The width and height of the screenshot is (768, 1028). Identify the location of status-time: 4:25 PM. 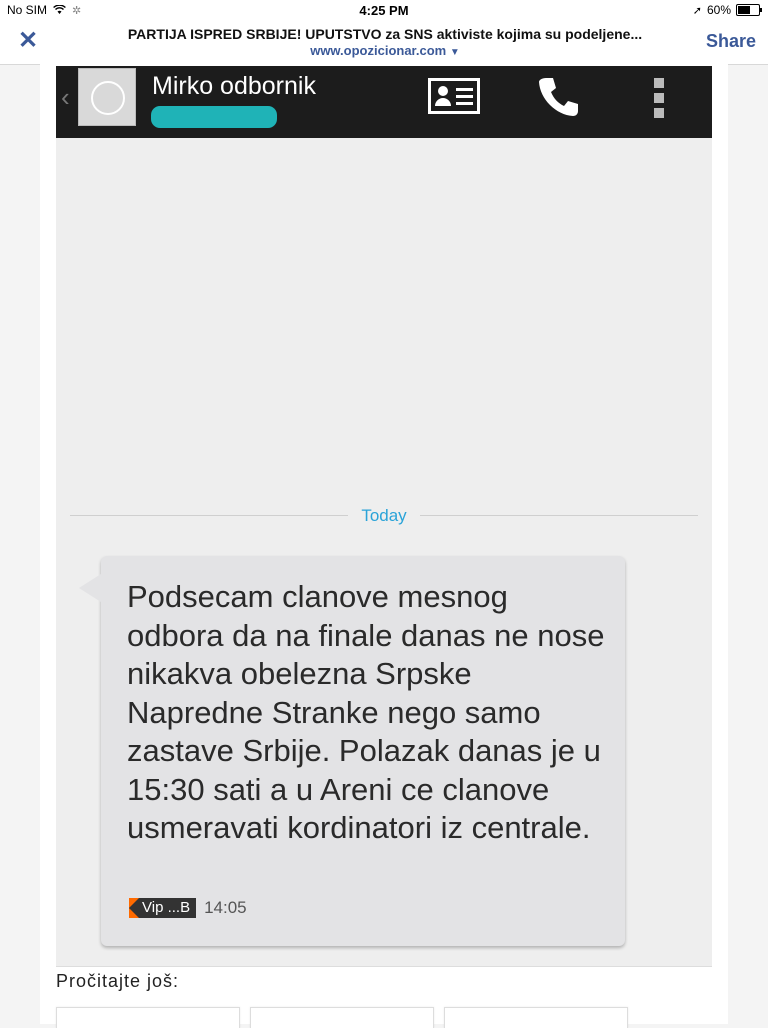
(384, 10).